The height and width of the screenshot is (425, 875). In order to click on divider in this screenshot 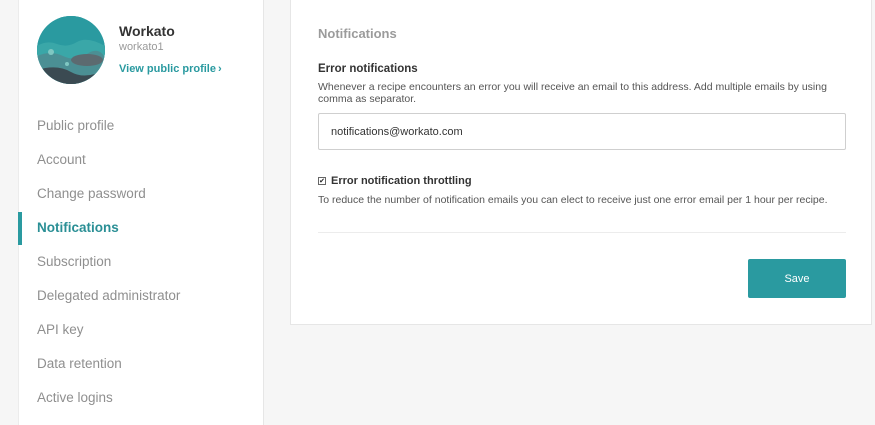, I will do `click(582, 232)`.